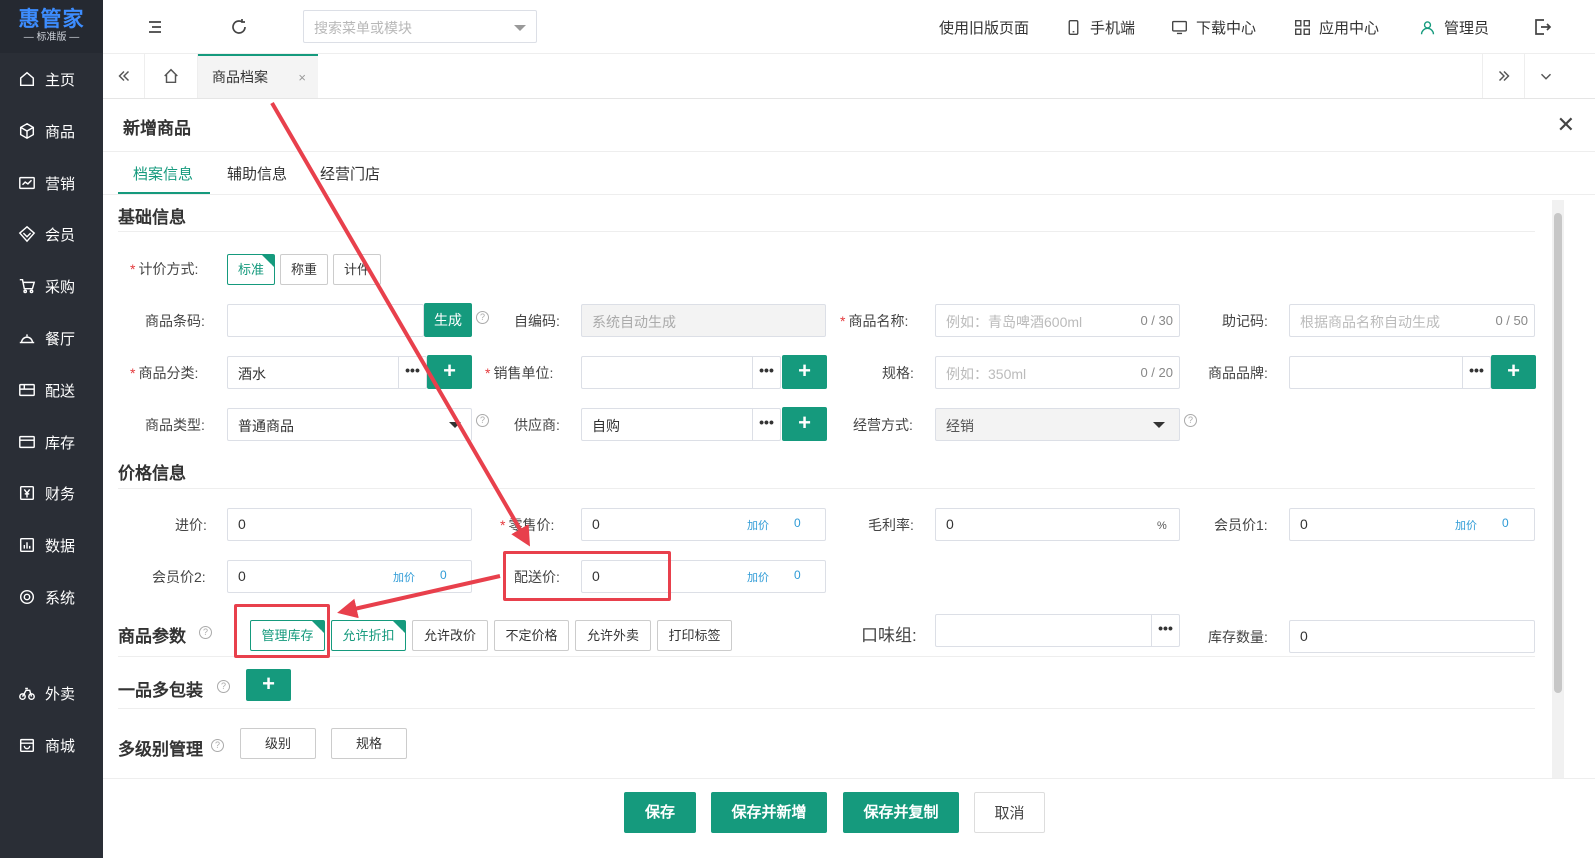 The height and width of the screenshot is (858, 1595). What do you see at coordinates (1057, 372) in the screenshot?
I see `spec-field: 例如：350ml 0 / 20` at bounding box center [1057, 372].